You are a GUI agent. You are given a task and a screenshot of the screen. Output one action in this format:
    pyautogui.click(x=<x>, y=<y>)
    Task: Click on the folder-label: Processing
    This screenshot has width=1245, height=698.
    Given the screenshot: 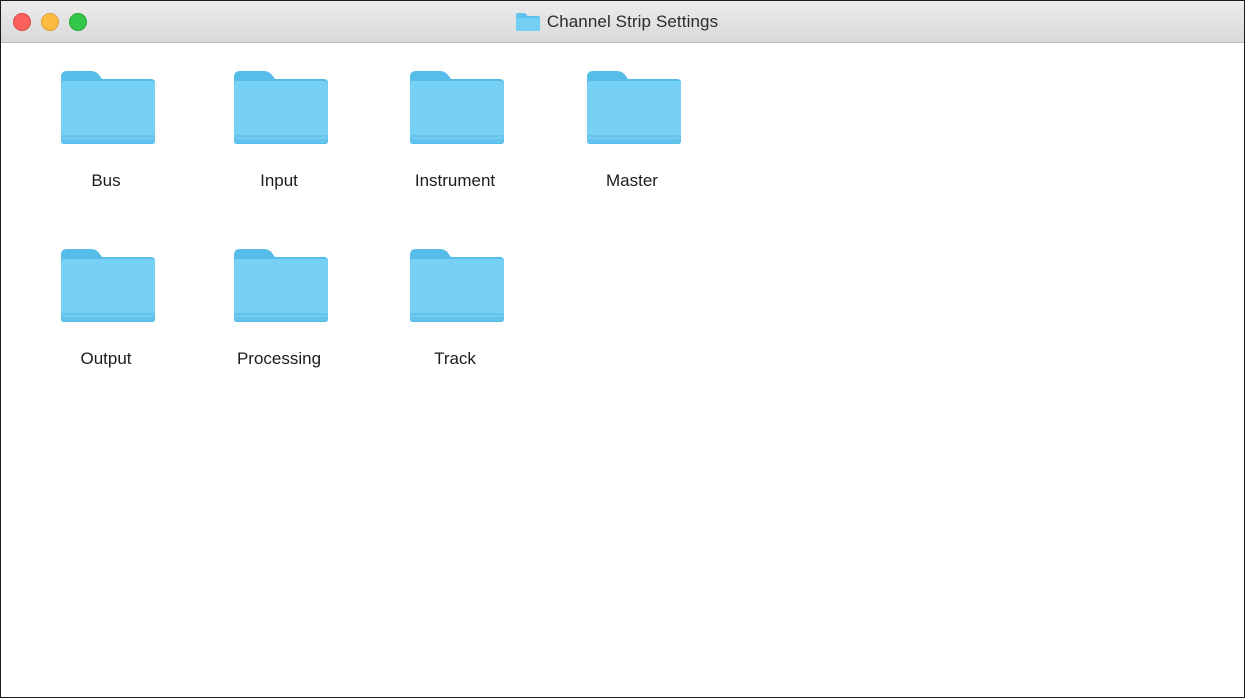 What is the action you would take?
    pyautogui.click(x=279, y=358)
    